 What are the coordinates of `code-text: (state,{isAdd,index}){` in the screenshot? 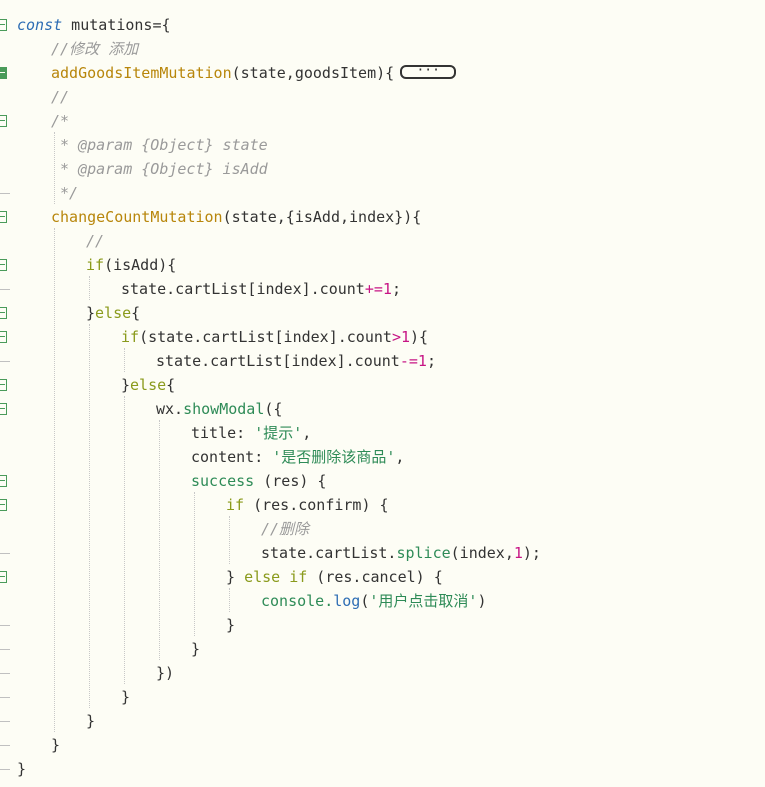 It's located at (322, 217).